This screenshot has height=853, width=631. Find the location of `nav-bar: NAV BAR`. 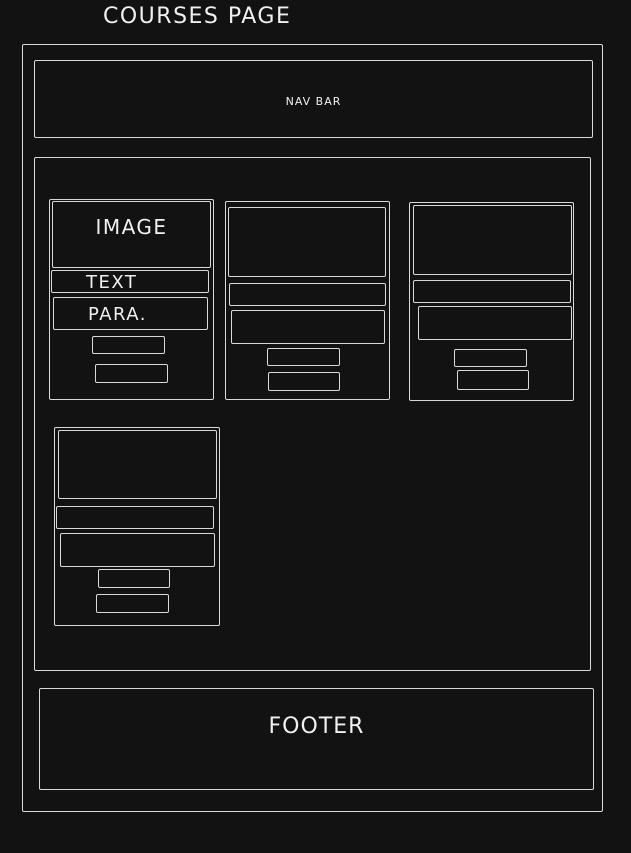

nav-bar: NAV BAR is located at coordinates (313, 99).